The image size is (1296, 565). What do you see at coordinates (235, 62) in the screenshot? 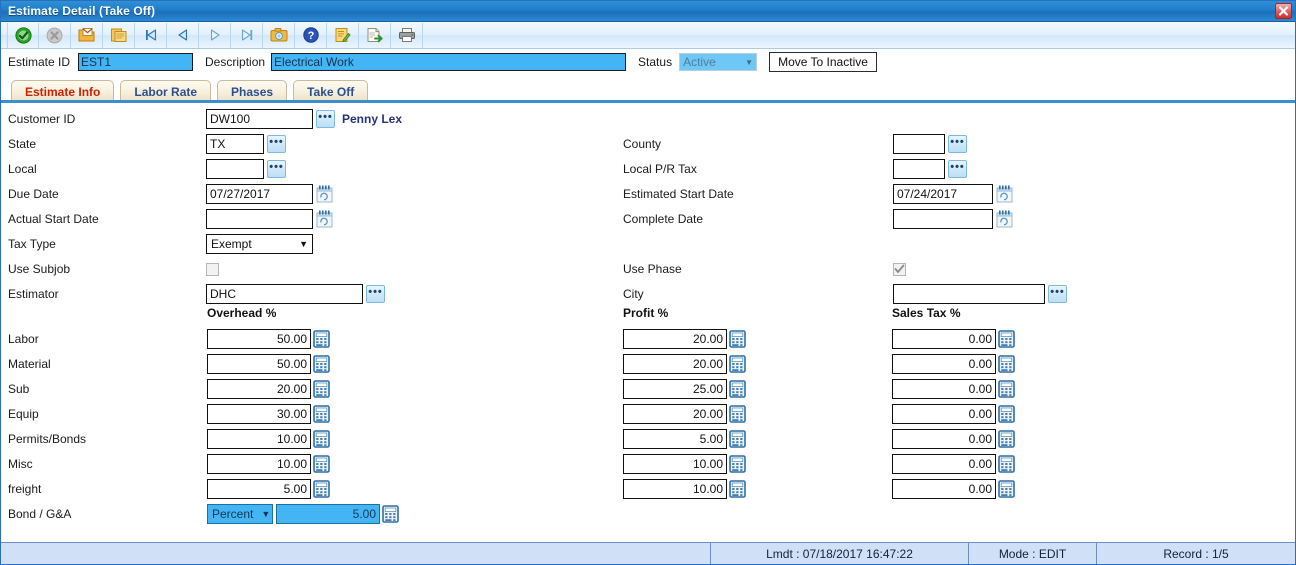
I see `description-label: Description` at bounding box center [235, 62].